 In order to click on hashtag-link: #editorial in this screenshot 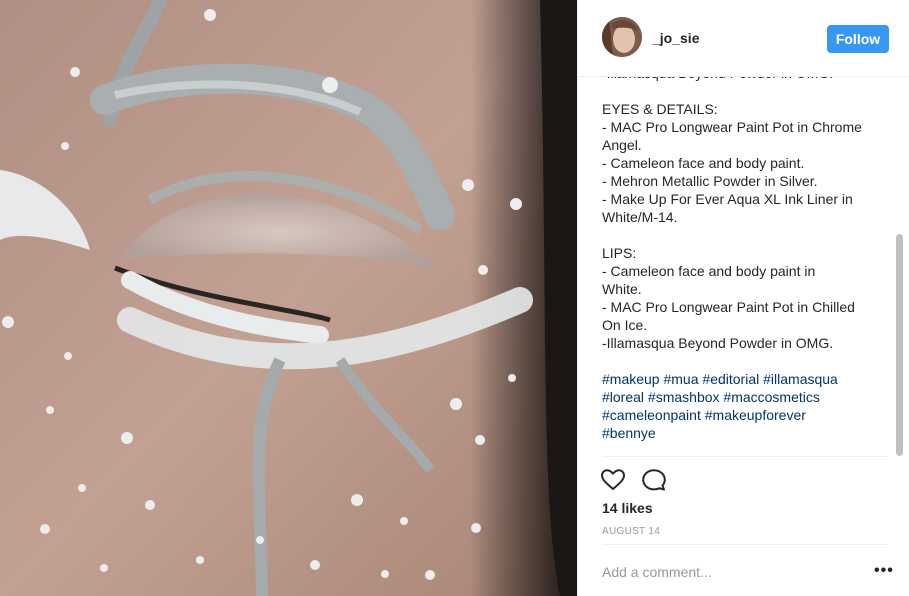, I will do `click(730, 379)`.